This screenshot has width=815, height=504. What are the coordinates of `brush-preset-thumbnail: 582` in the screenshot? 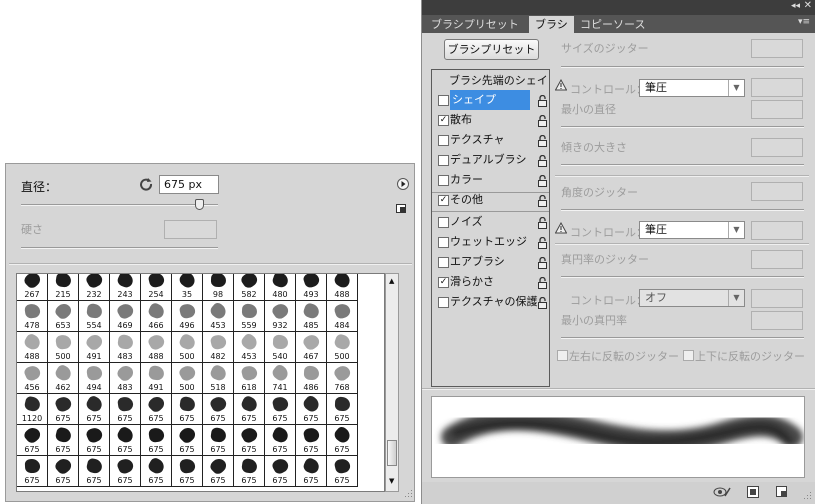 It's located at (249, 287).